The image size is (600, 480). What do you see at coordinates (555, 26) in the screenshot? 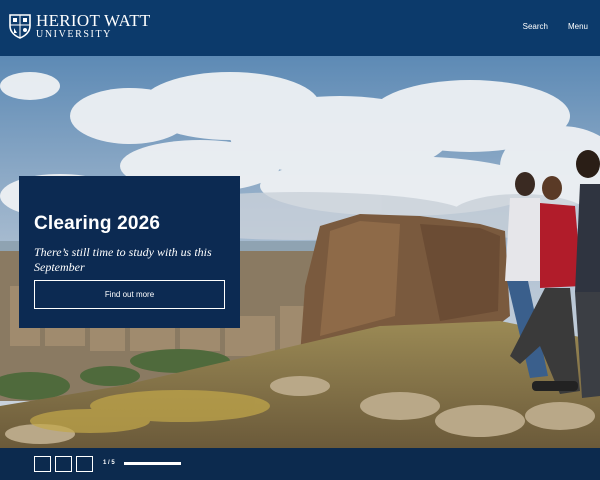
I see `header-nav: Search Menu` at bounding box center [555, 26].